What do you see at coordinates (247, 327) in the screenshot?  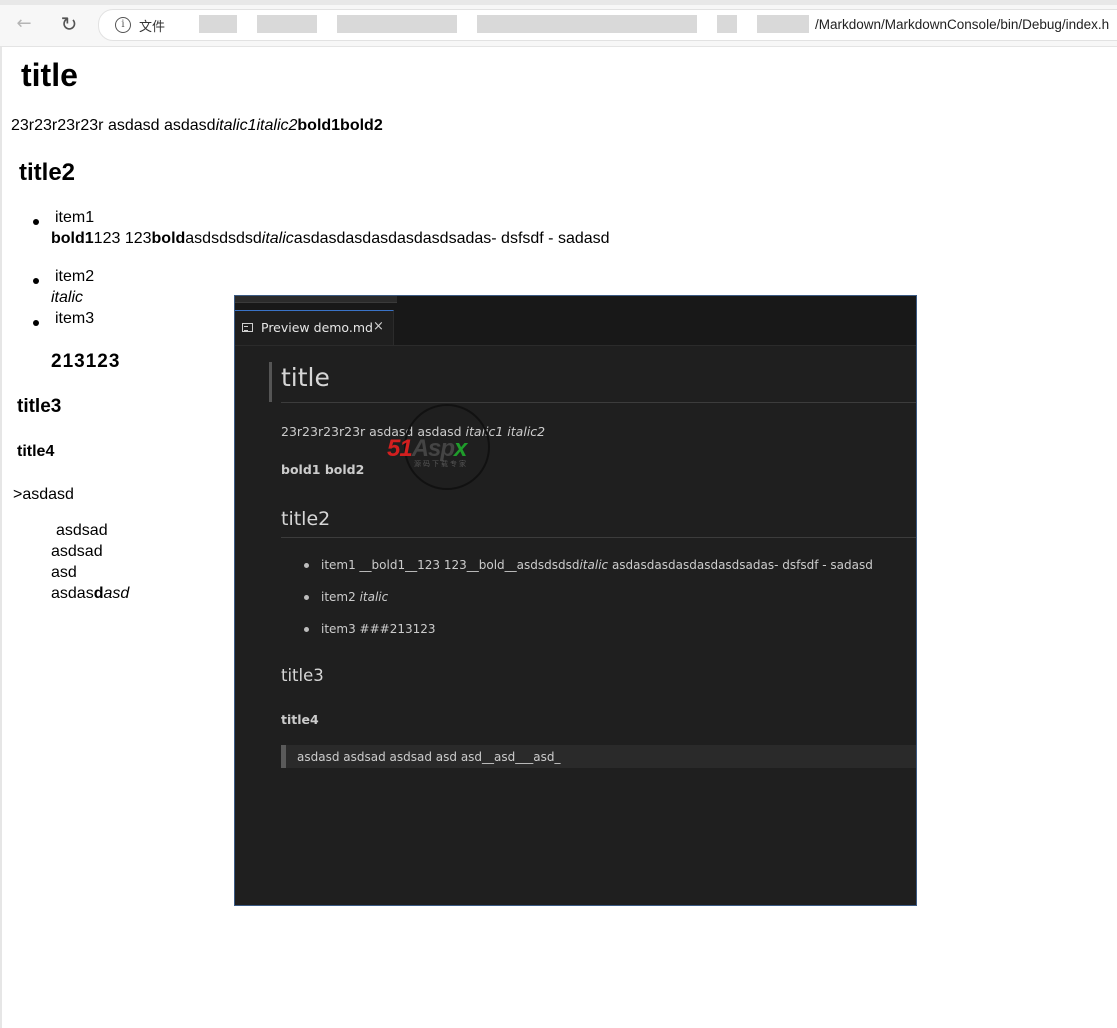 I see `preview-icon` at bounding box center [247, 327].